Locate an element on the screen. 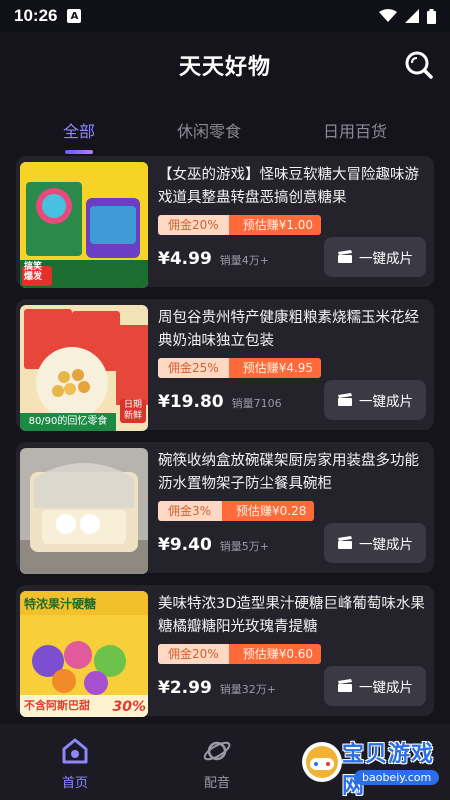  nav-dubbing-label: 配音 is located at coordinates (216, 783).